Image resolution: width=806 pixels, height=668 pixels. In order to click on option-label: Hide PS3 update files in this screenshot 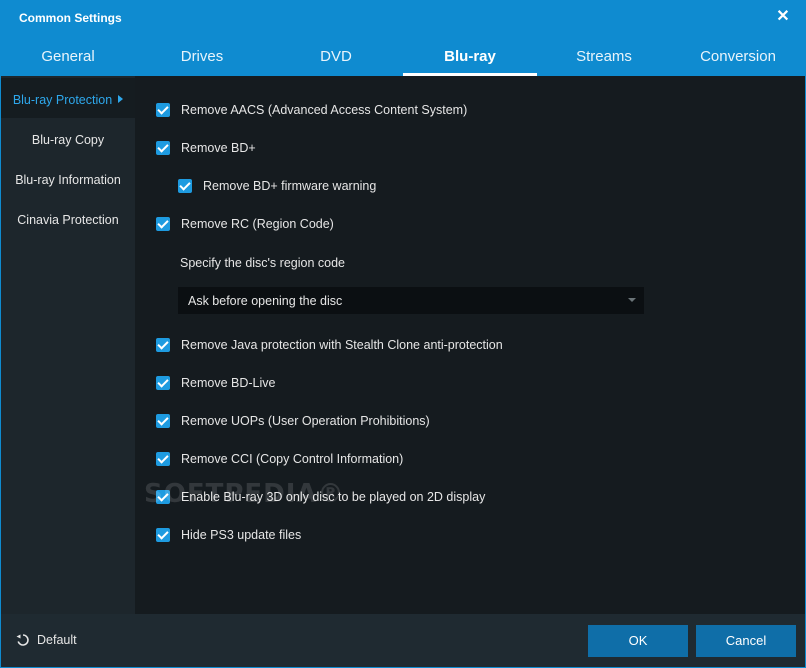, I will do `click(241, 535)`.